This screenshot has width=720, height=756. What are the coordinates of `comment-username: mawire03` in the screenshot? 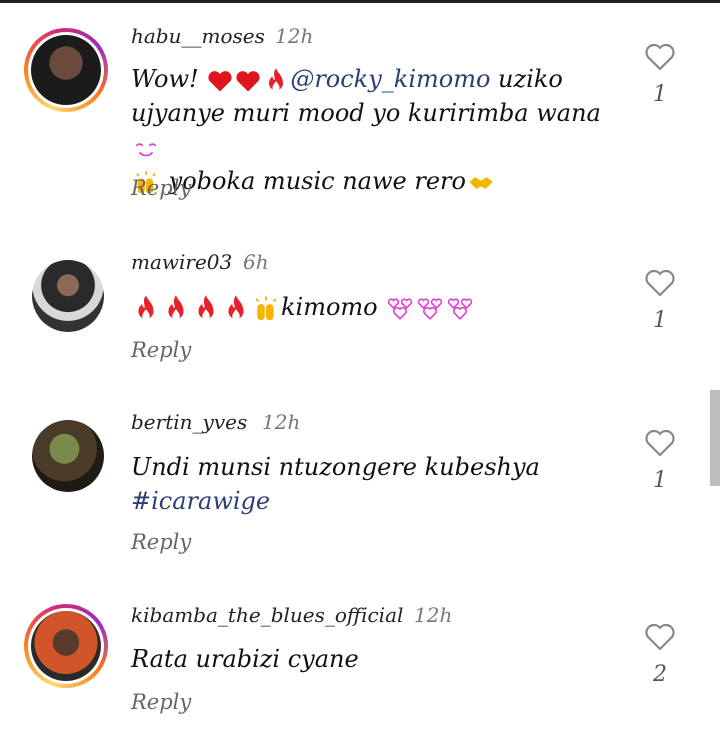 It's located at (181, 262).